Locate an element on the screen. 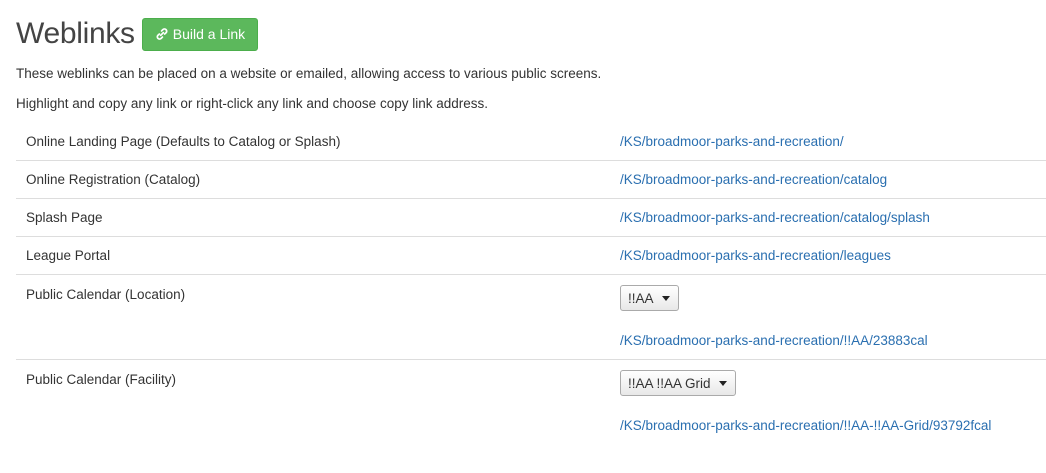 This screenshot has width=1046, height=473. row-label: League Portal is located at coordinates (68, 255).